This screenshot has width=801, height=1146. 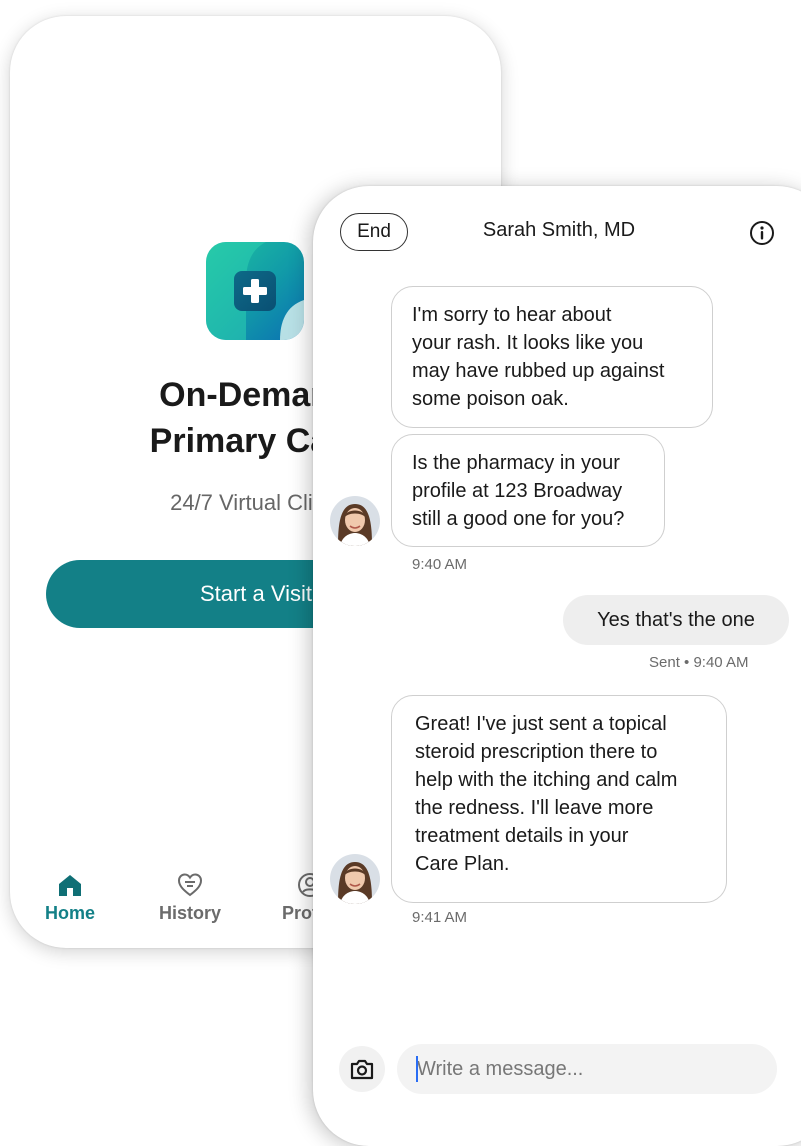 I want to click on nav-home: Home, so click(x=70, y=897).